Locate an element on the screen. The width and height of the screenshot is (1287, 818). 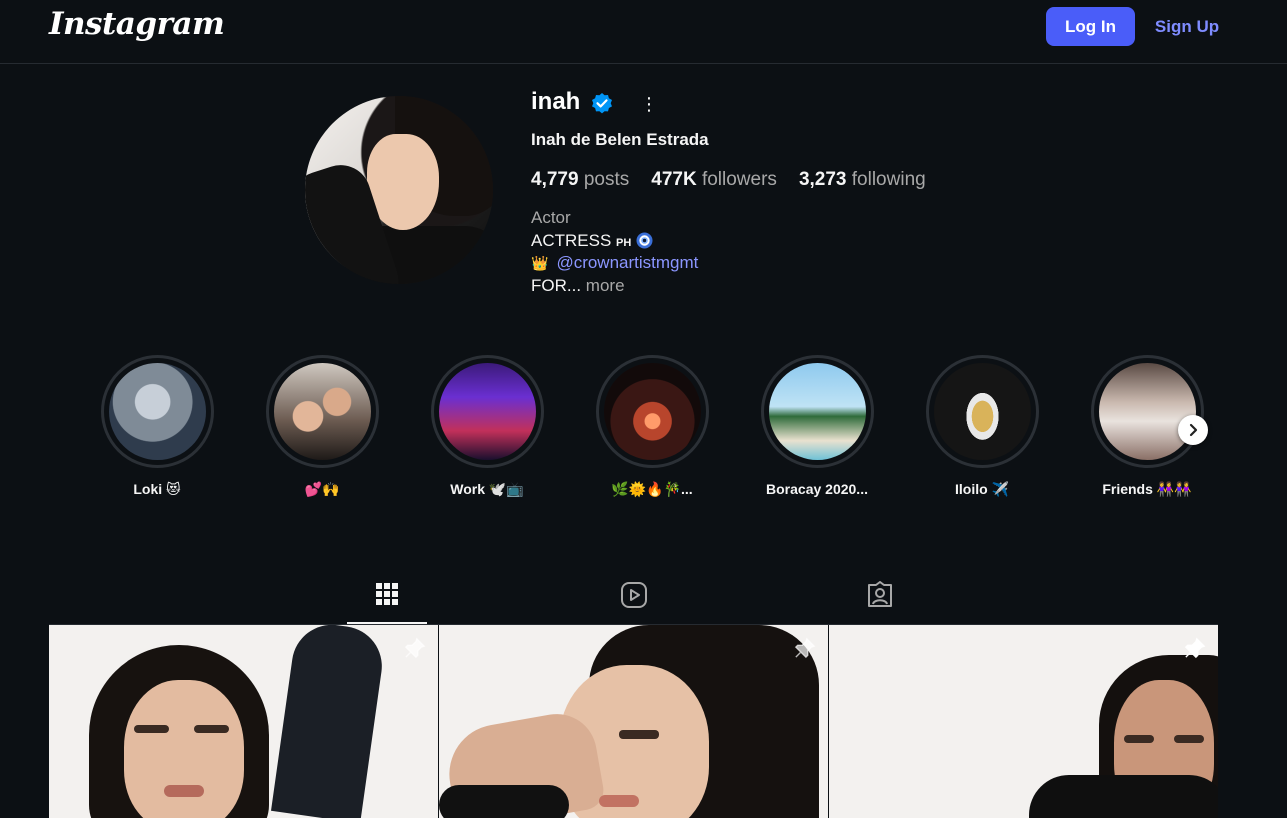
signup-link: Sign Up is located at coordinates (1187, 26).